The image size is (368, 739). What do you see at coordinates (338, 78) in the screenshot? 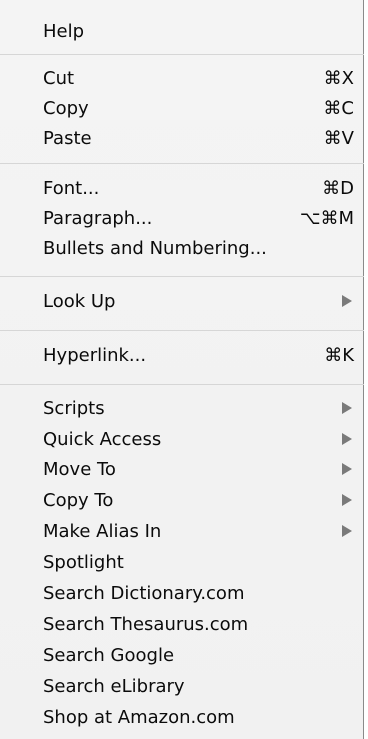
I see `keyboard-shortcut: ⌘X` at bounding box center [338, 78].